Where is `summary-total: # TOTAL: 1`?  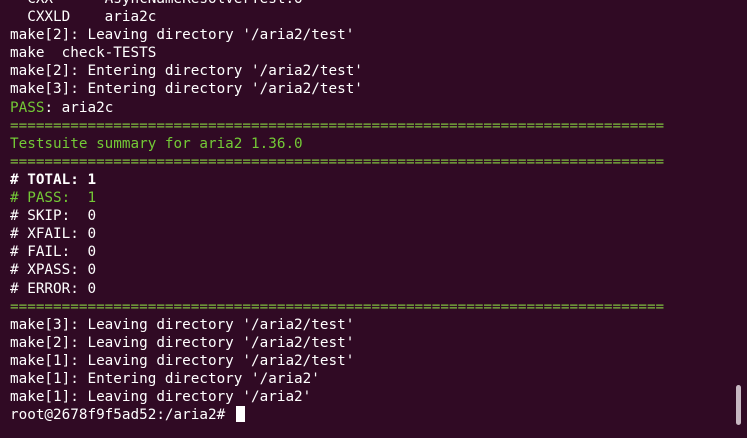 summary-total: # TOTAL: 1 is located at coordinates (53, 179).